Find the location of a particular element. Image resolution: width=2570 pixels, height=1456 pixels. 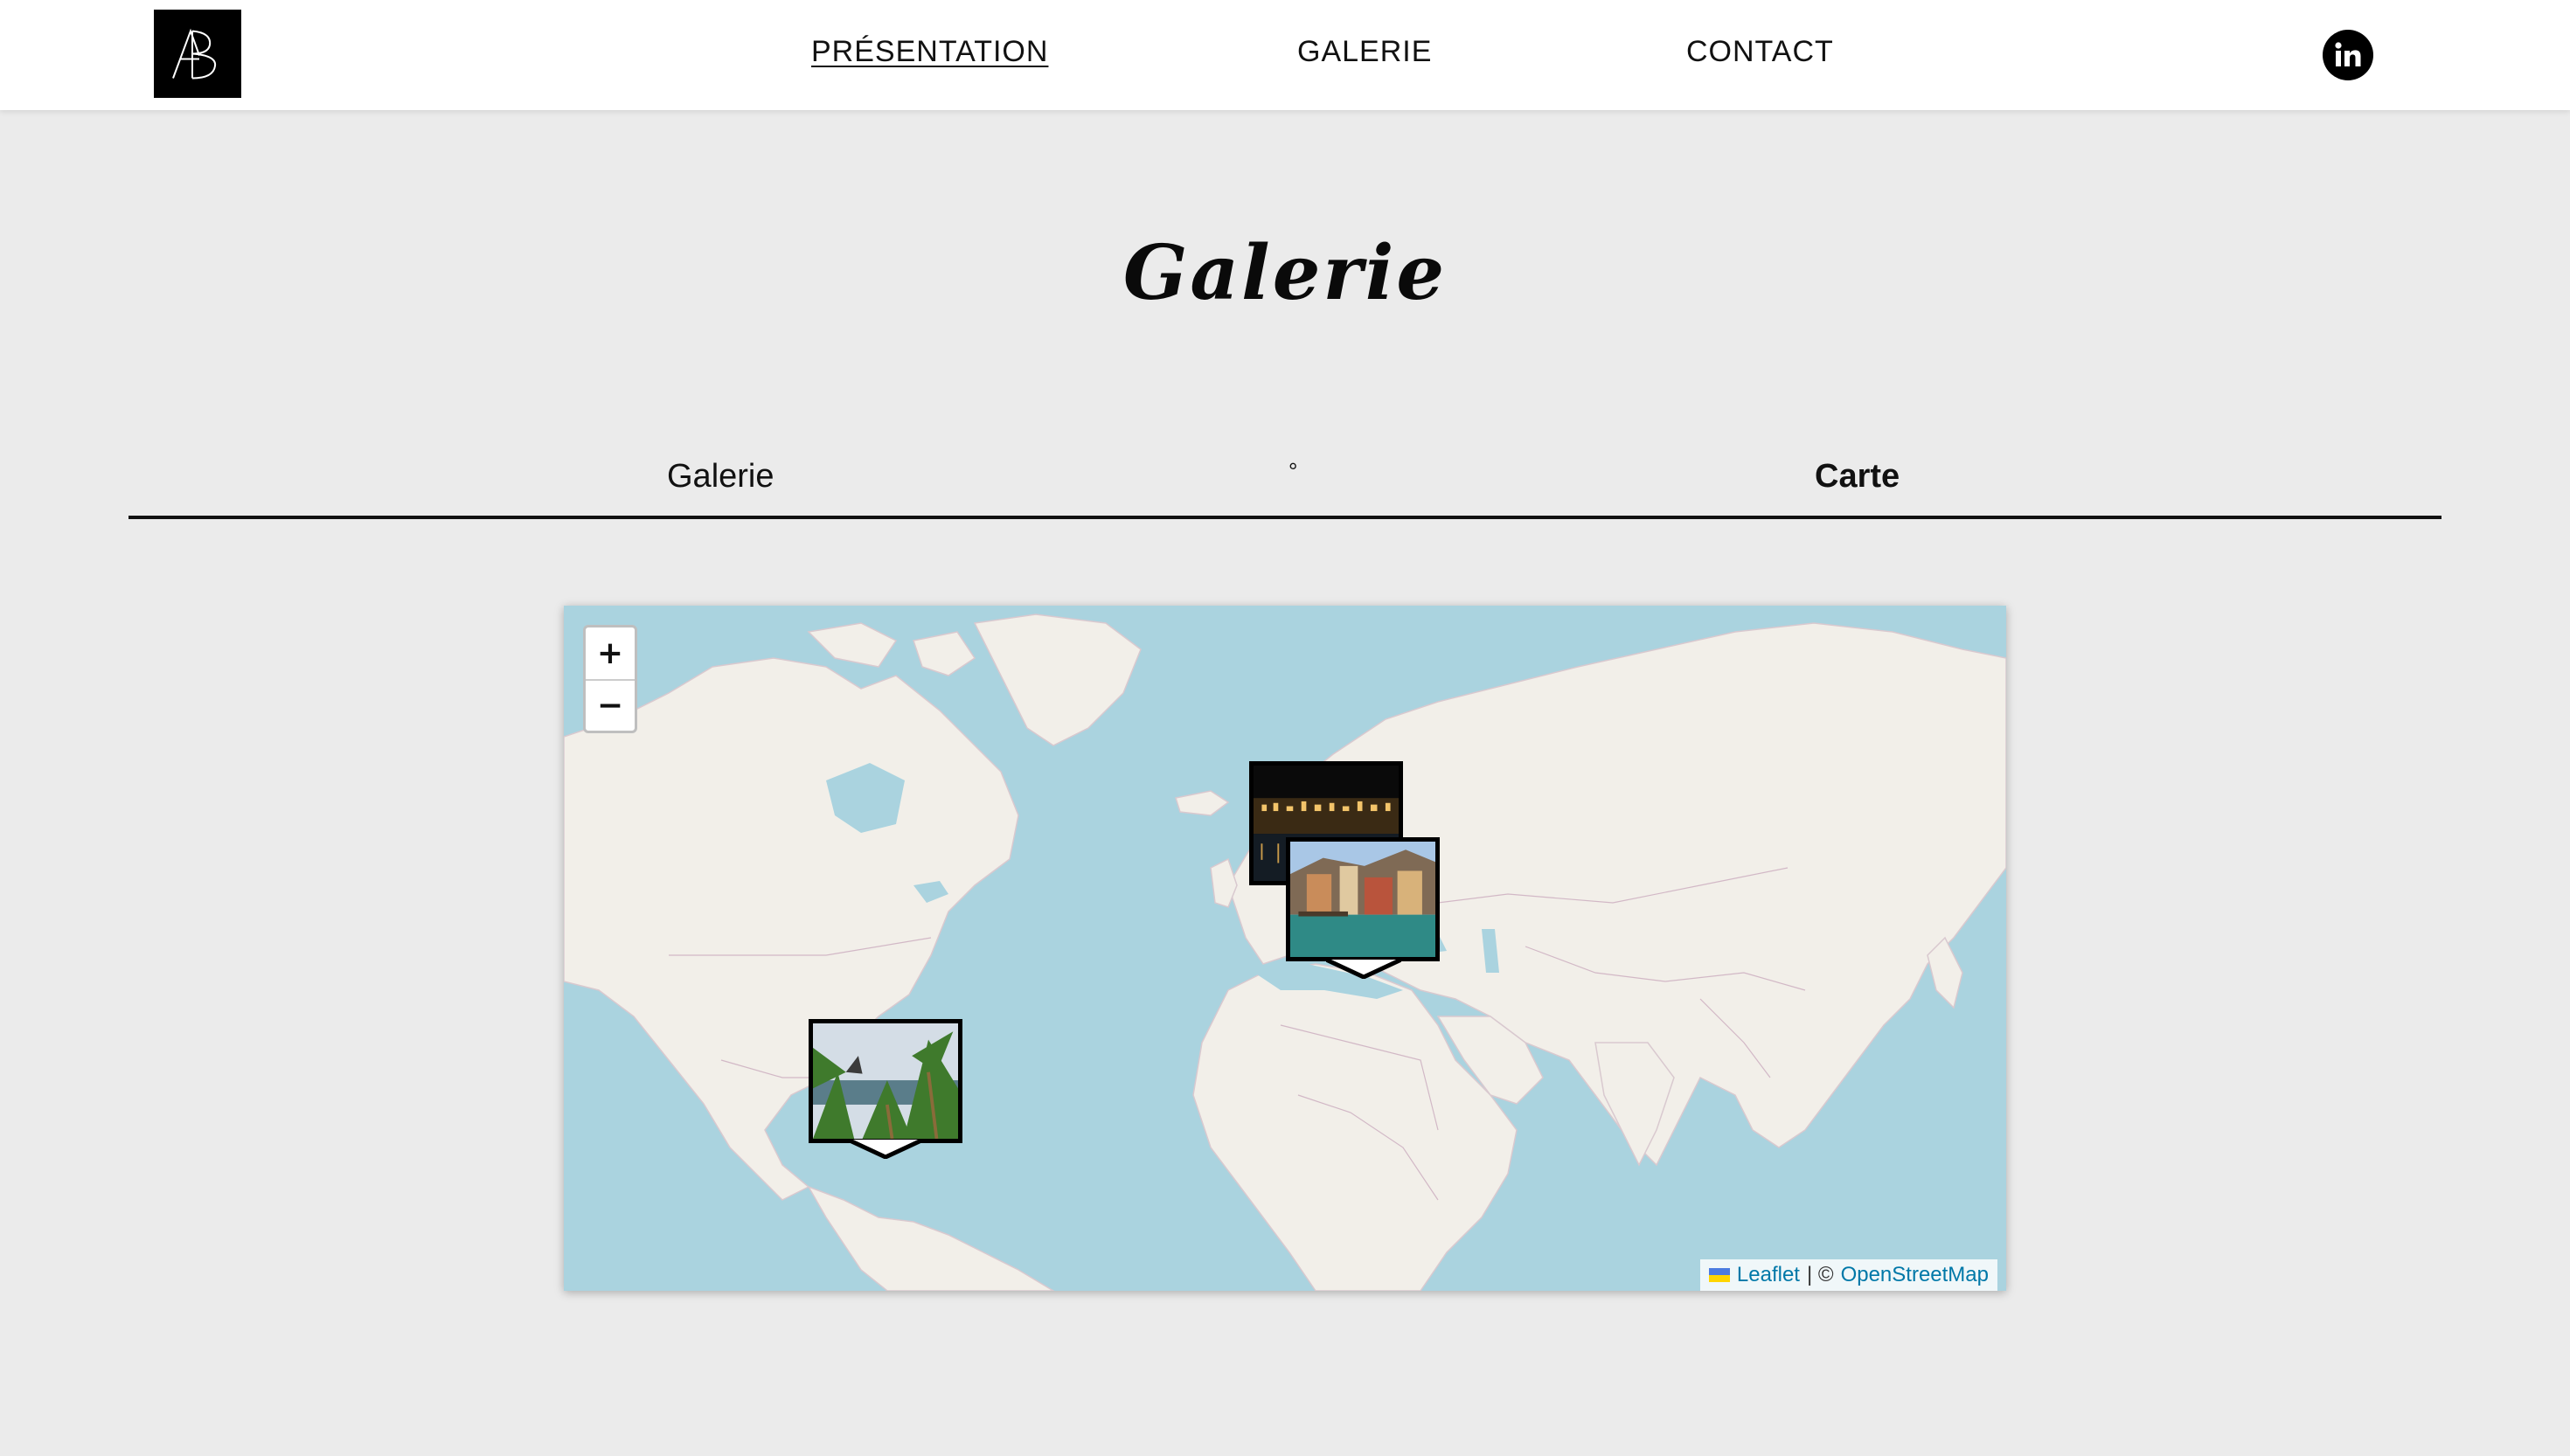

map-attribution: Leaflet | © OpenStreetMap is located at coordinates (1848, 1275).